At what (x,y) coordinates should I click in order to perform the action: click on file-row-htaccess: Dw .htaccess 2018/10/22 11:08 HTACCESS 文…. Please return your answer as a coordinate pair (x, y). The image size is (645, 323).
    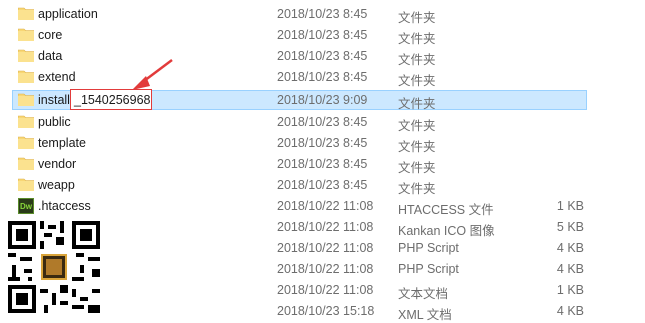
    Looking at the image, I should click on (322, 206).